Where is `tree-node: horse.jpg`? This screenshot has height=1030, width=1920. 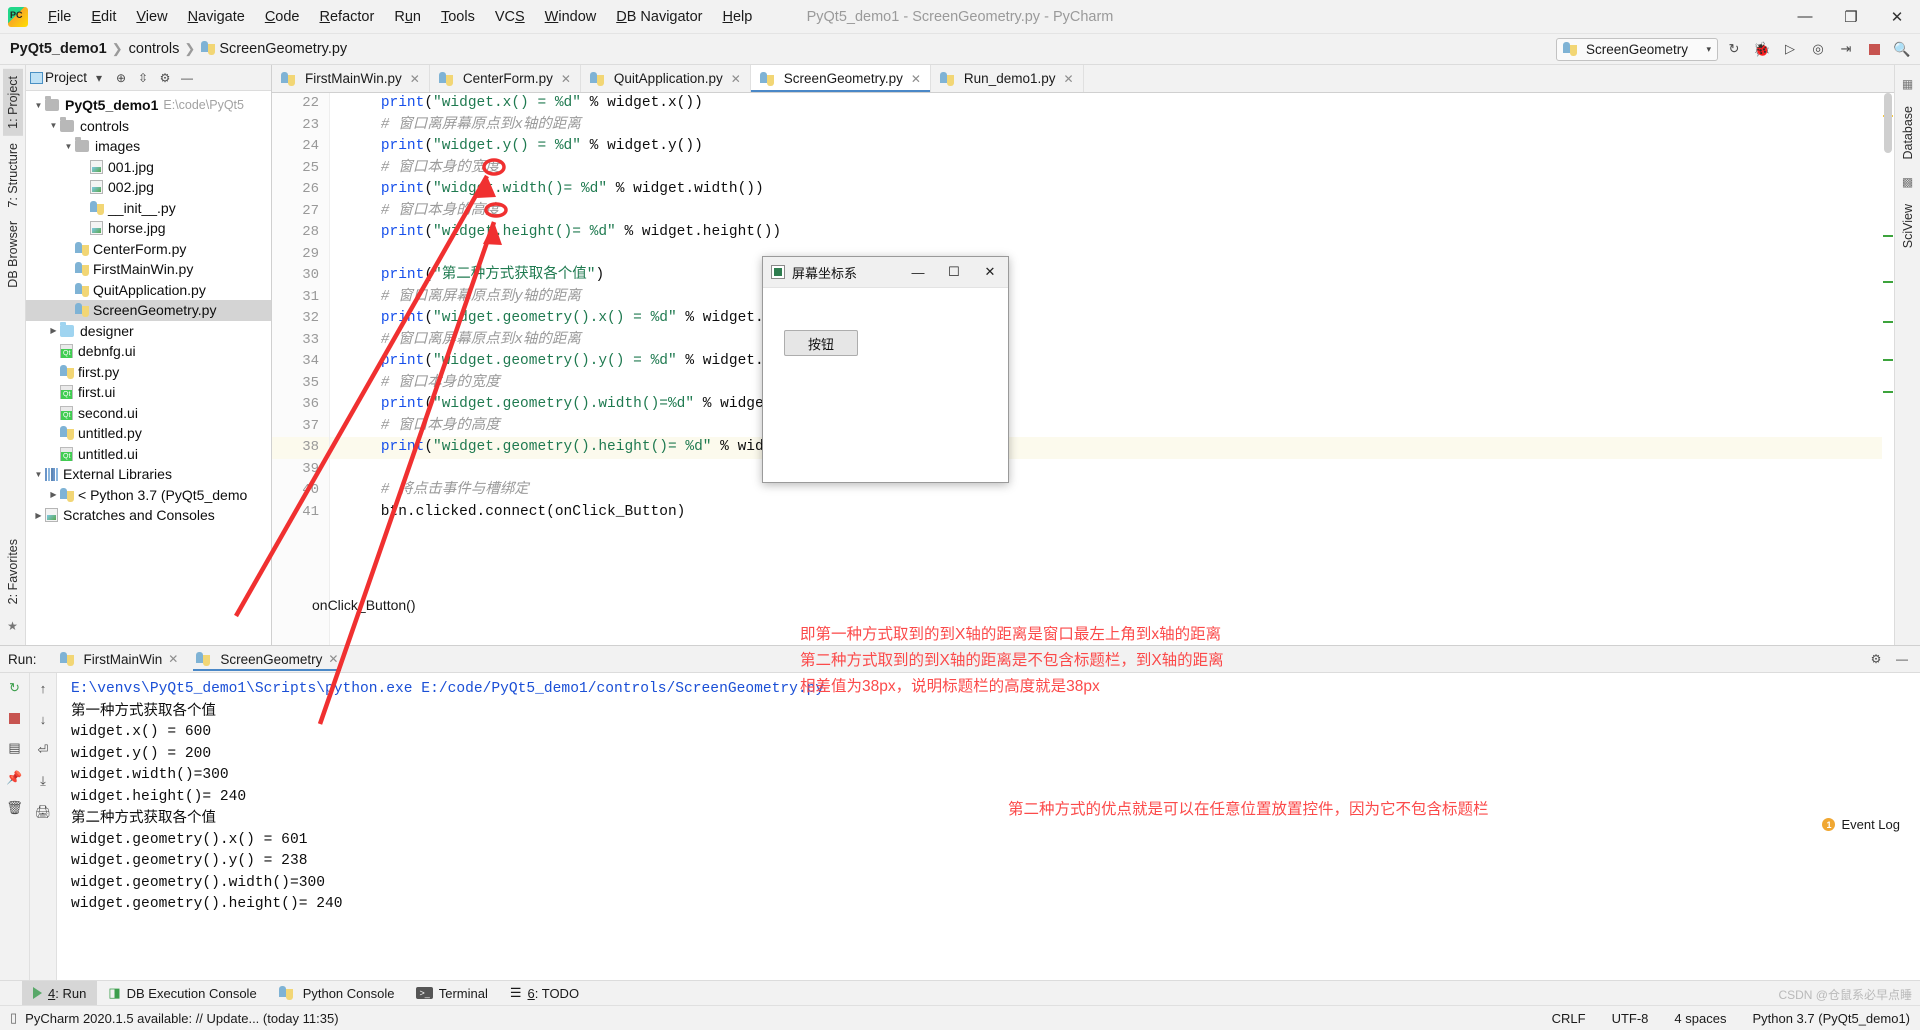
tree-node: horse.jpg is located at coordinates (148, 228).